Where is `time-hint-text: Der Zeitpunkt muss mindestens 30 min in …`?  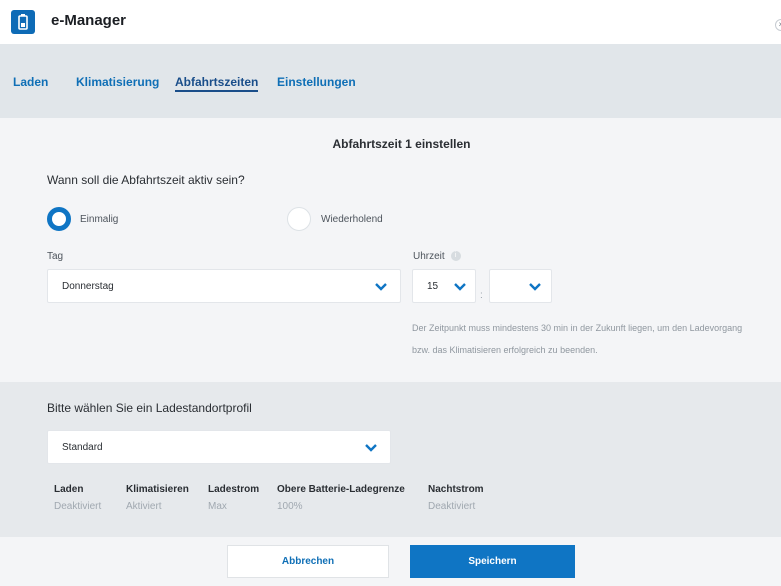
time-hint-text: Der Zeitpunkt muss mindestens 30 min in … is located at coordinates (577, 339).